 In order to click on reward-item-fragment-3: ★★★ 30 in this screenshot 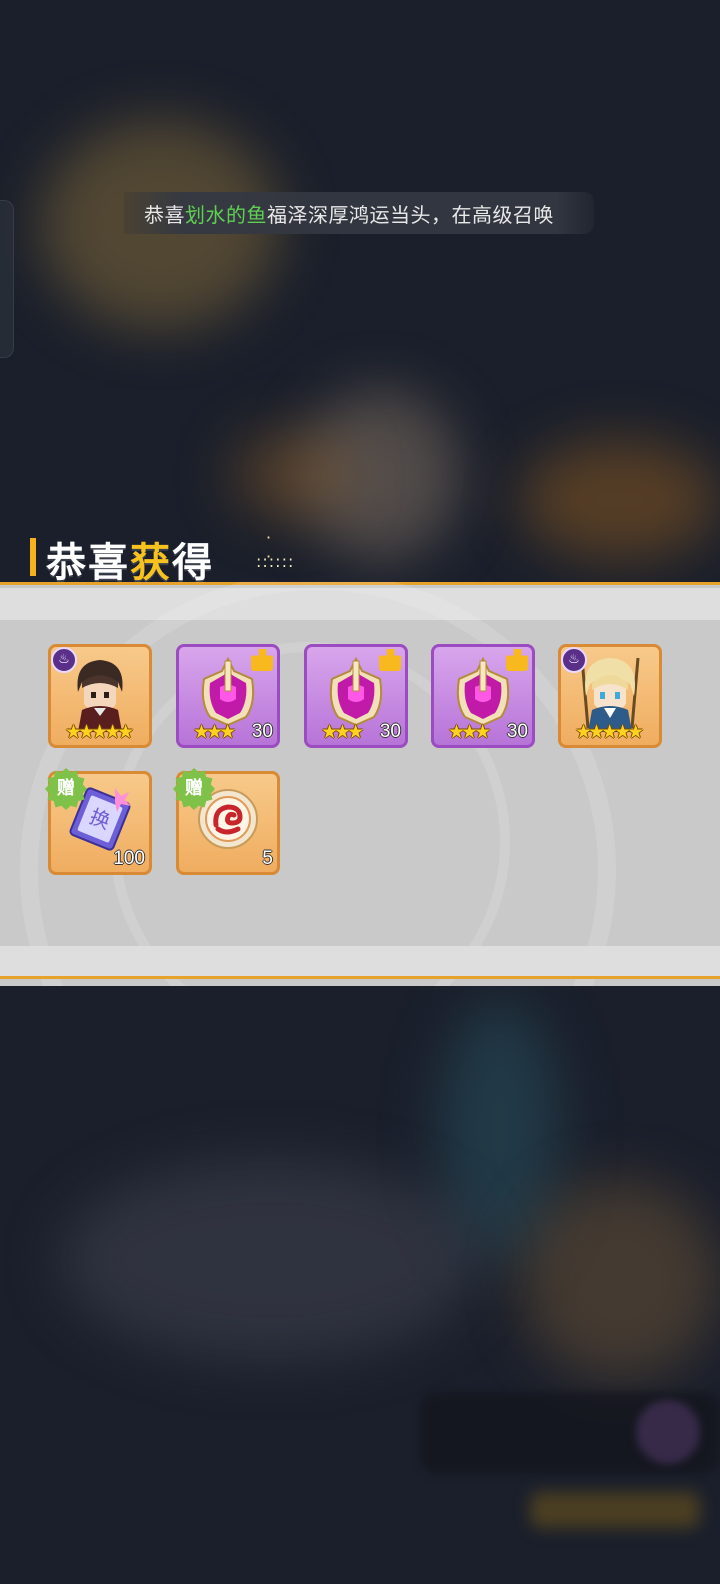, I will do `click(483, 696)`.